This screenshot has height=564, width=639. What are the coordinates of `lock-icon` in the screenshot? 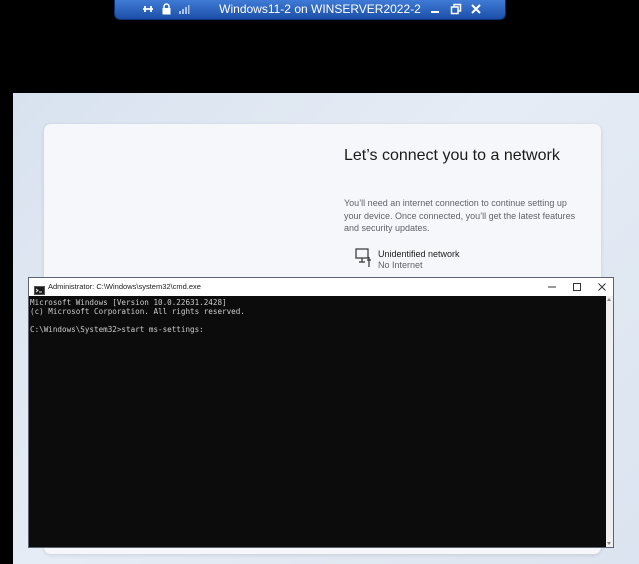 It's located at (166, 9).